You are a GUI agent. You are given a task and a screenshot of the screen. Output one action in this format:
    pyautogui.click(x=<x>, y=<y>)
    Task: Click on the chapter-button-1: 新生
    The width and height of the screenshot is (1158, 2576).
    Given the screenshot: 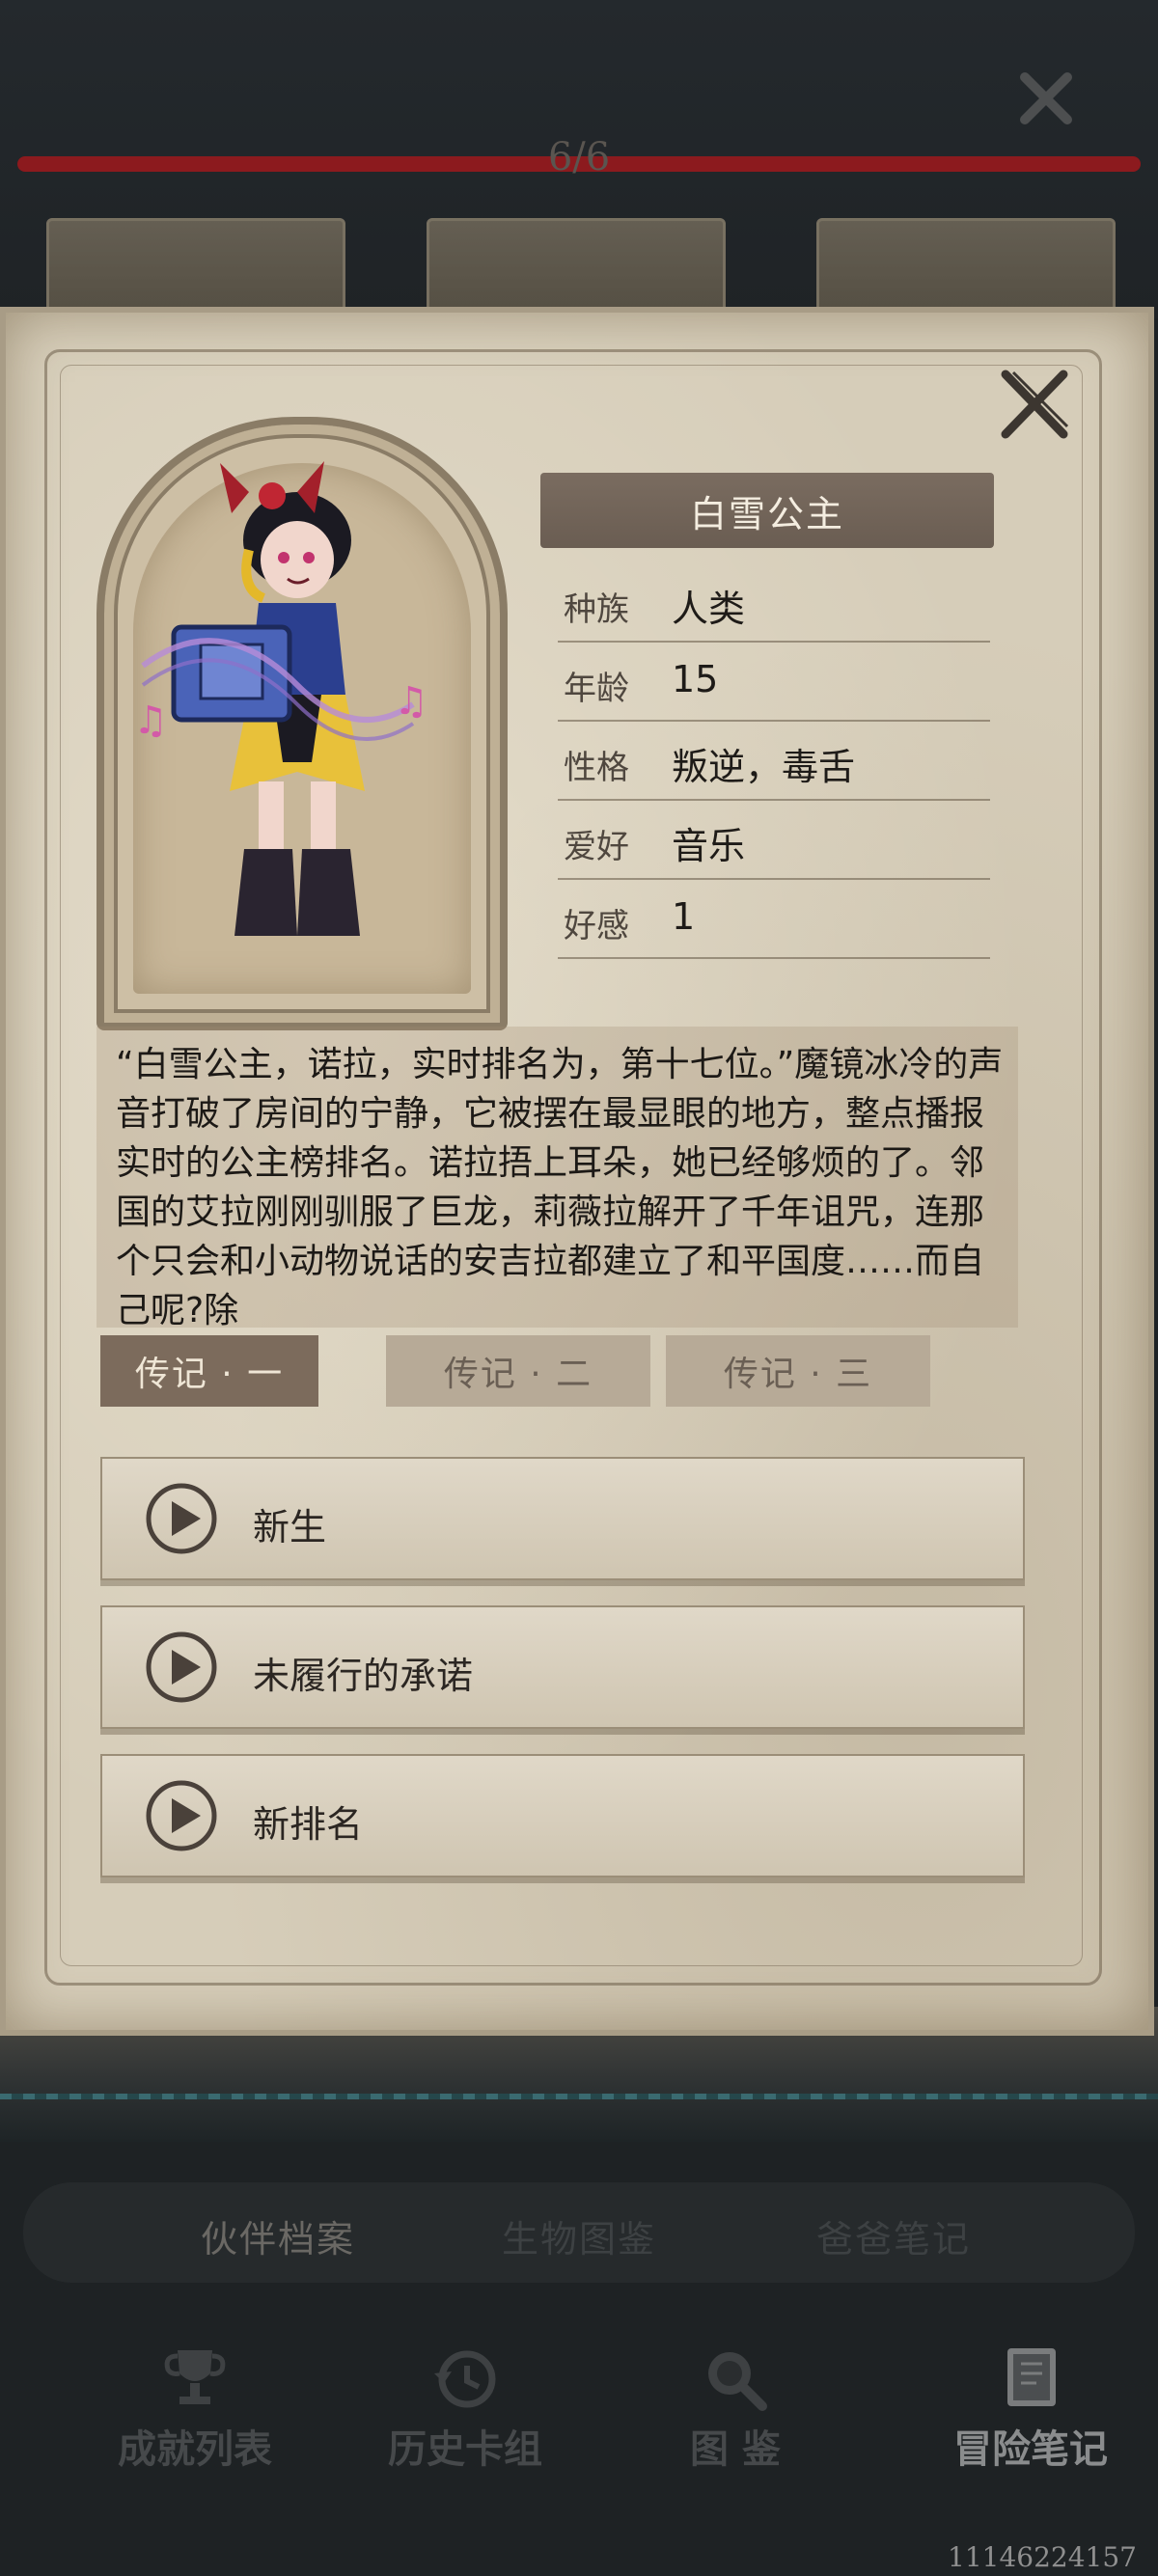 What is the action you would take?
    pyautogui.click(x=562, y=1519)
    